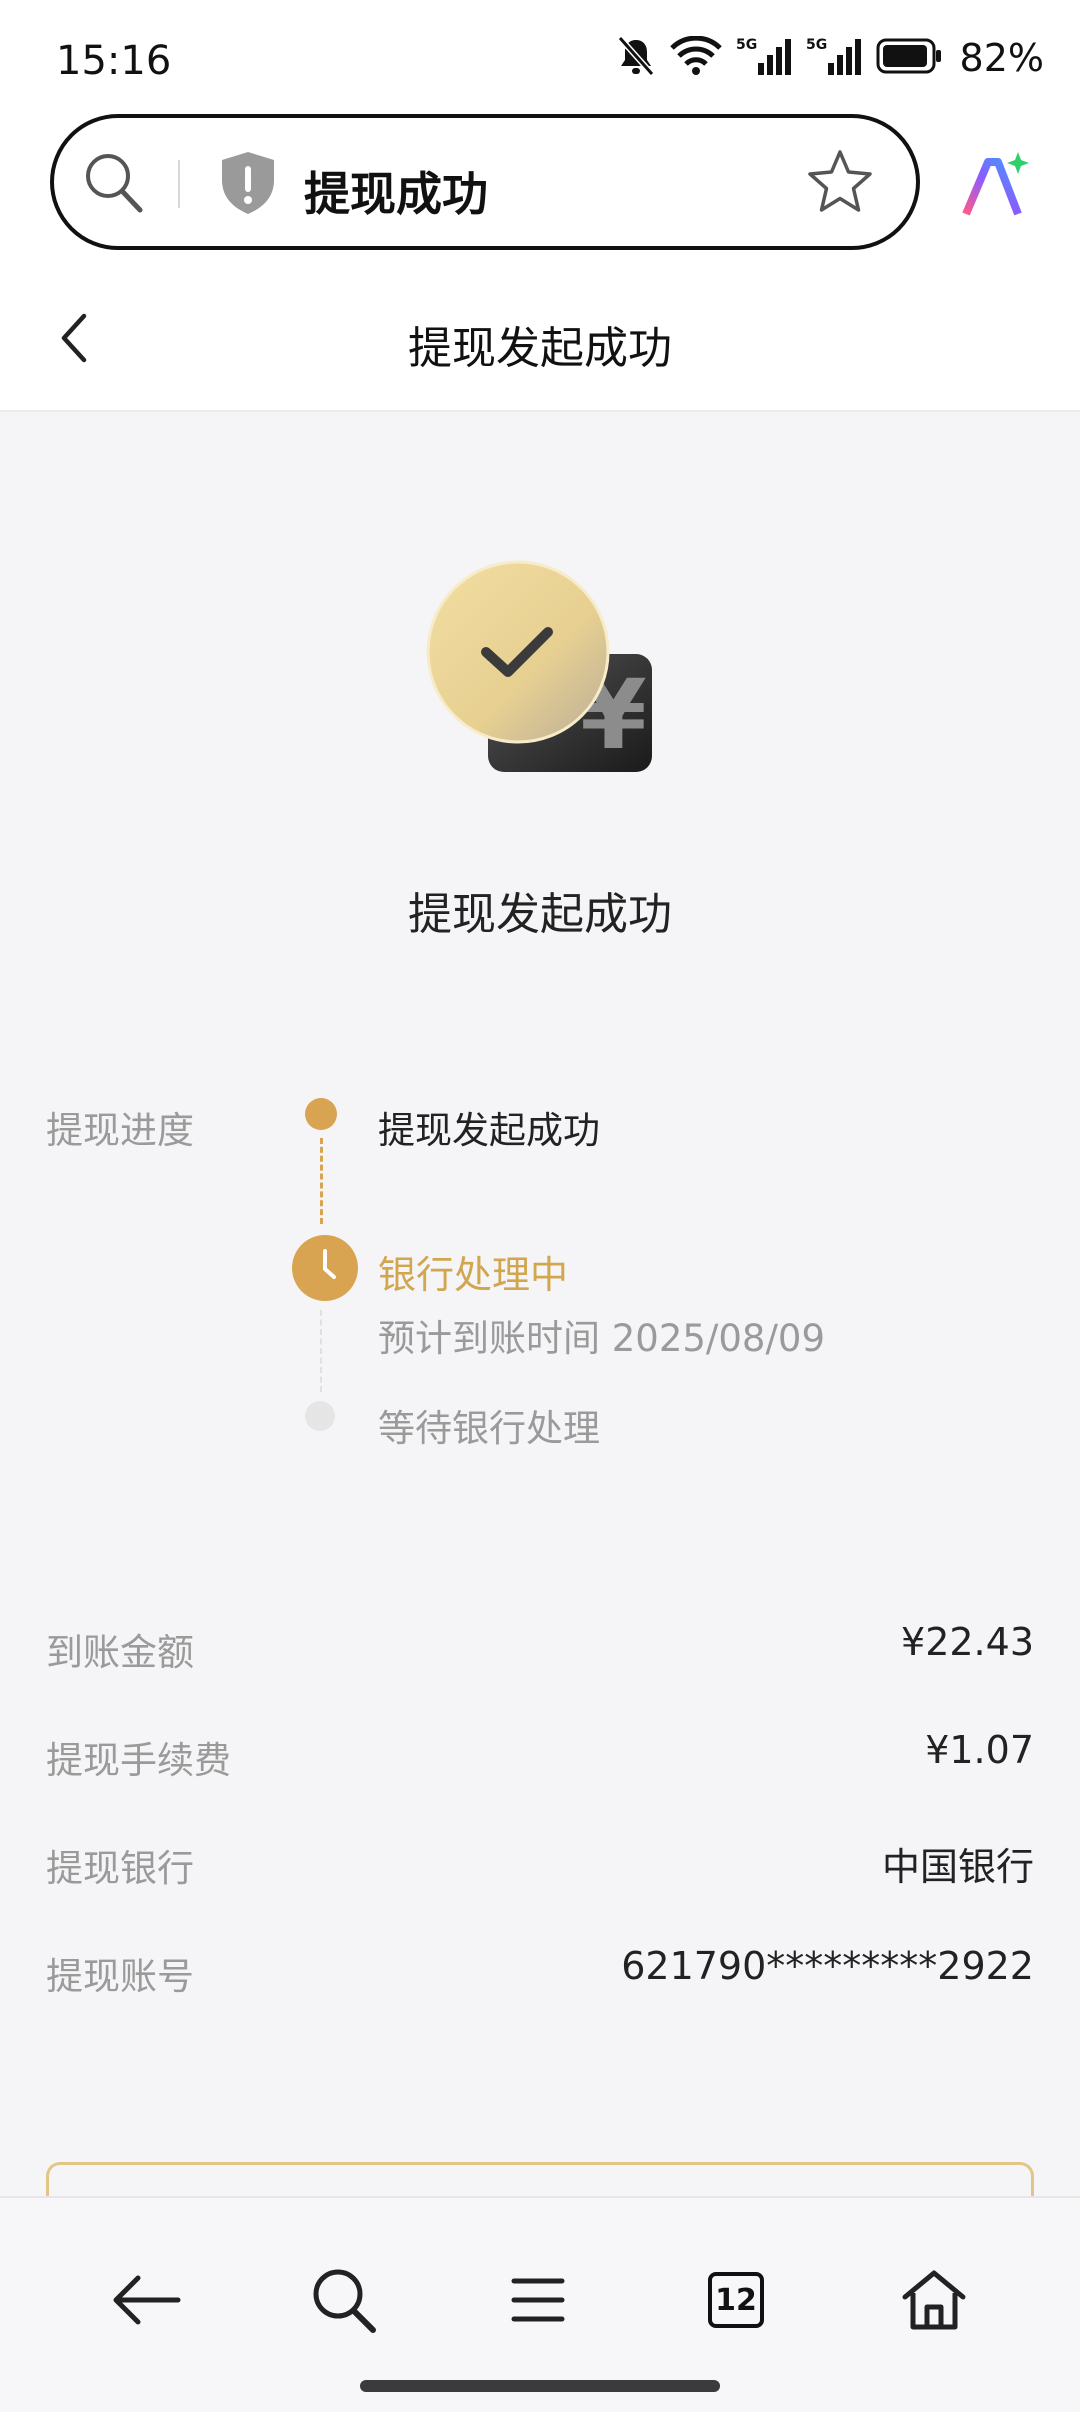 The width and height of the screenshot is (1080, 2412). I want to click on tabs-icon: 12, so click(736, 2300).